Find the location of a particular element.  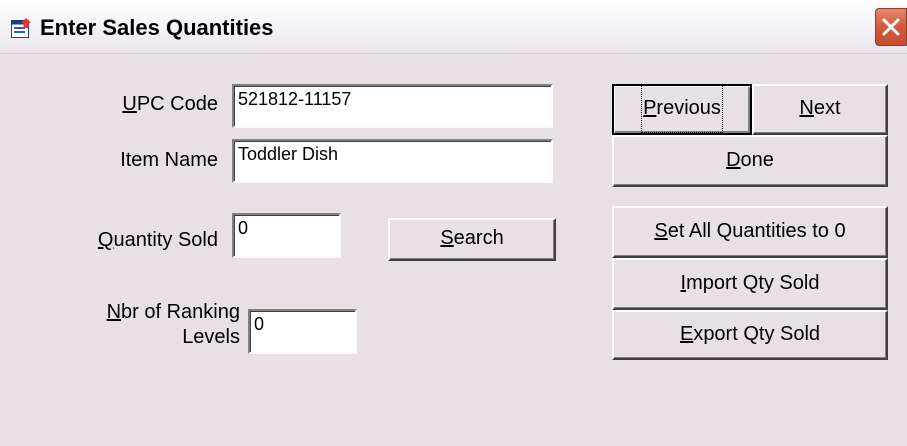

quantity-sold-label: Quantity Sold is located at coordinates (157, 240).